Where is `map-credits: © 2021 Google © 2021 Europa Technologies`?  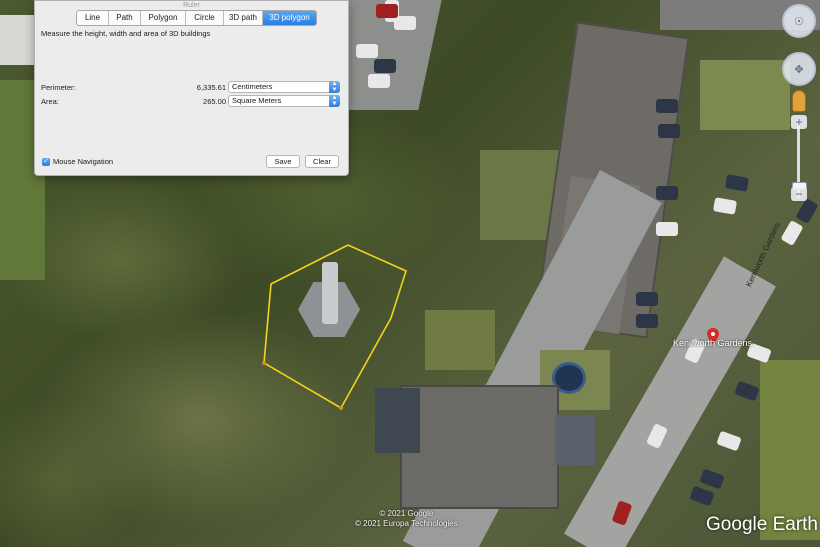
map-credits: © 2021 Google © 2021 Europa Technologies is located at coordinates (406, 519).